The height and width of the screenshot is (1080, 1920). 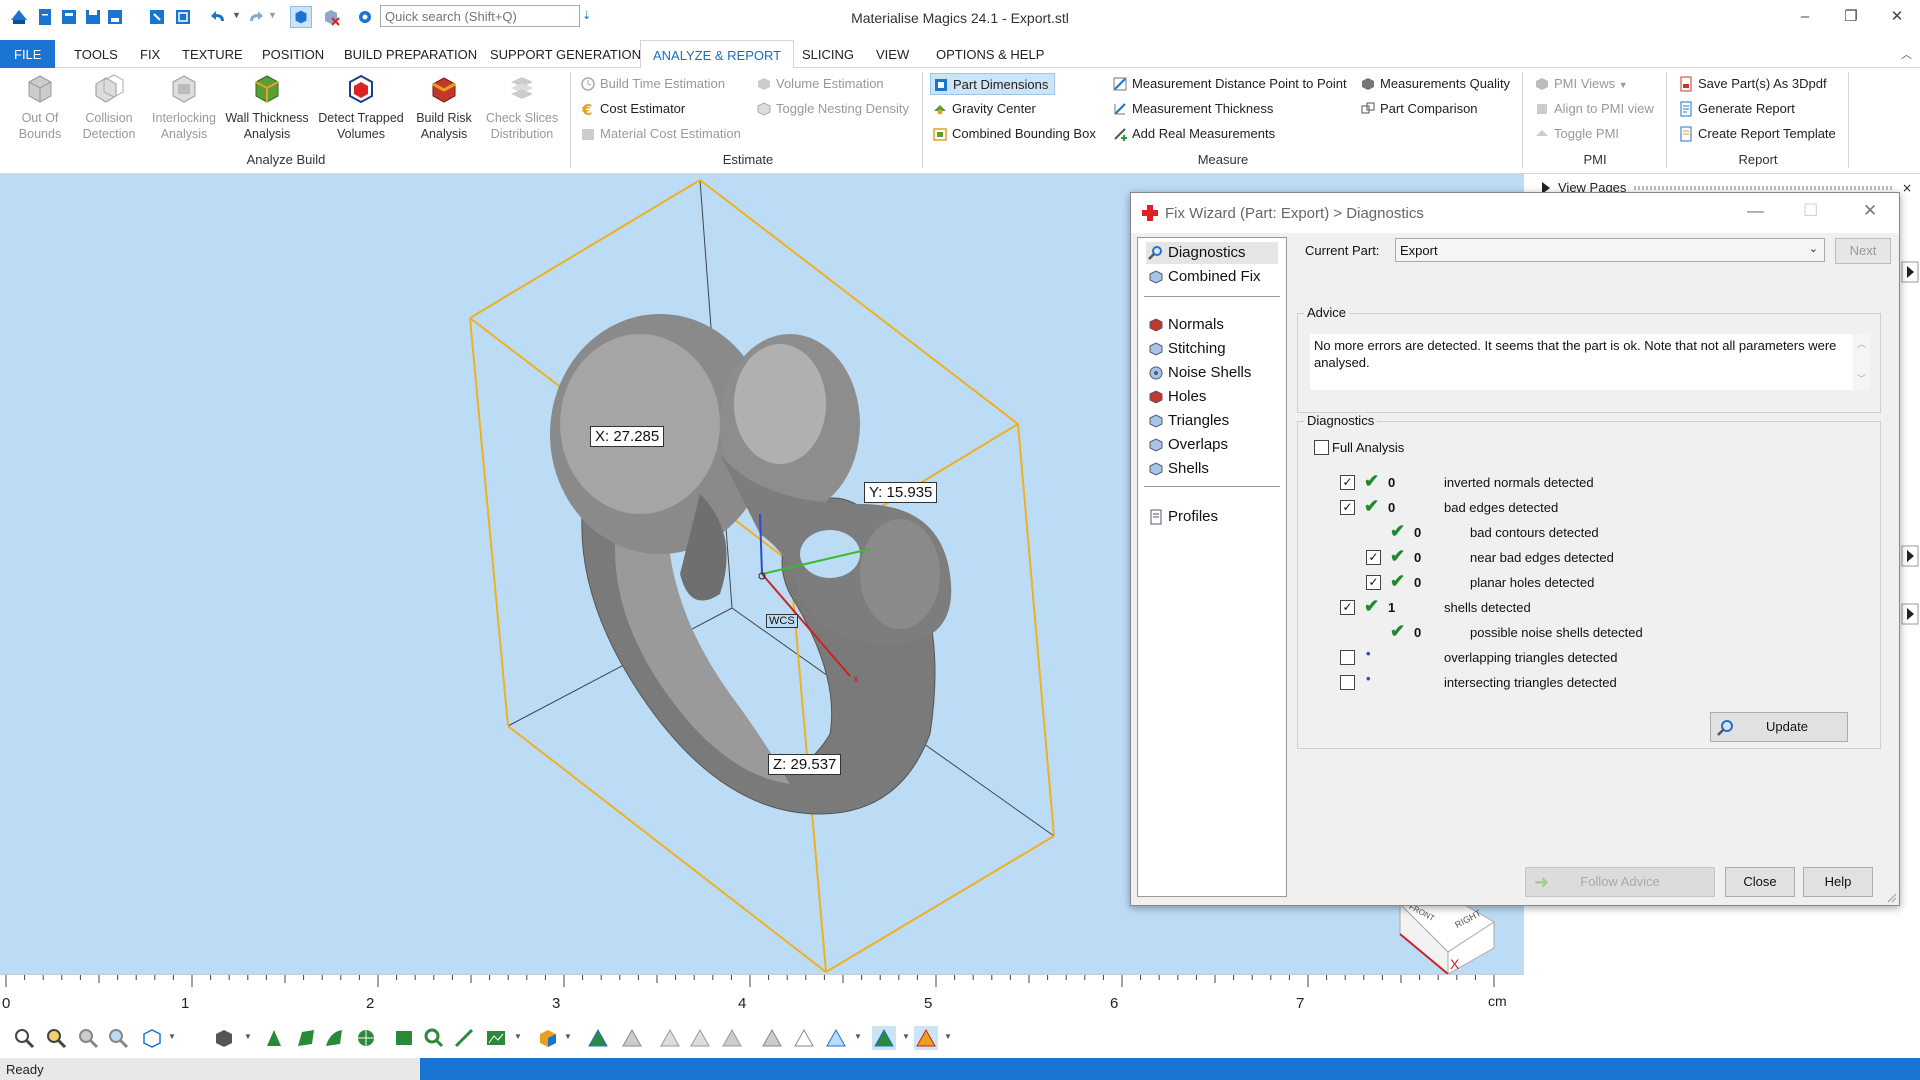 I want to click on volume-estimation-button: Volume Estimation, so click(x=819, y=84).